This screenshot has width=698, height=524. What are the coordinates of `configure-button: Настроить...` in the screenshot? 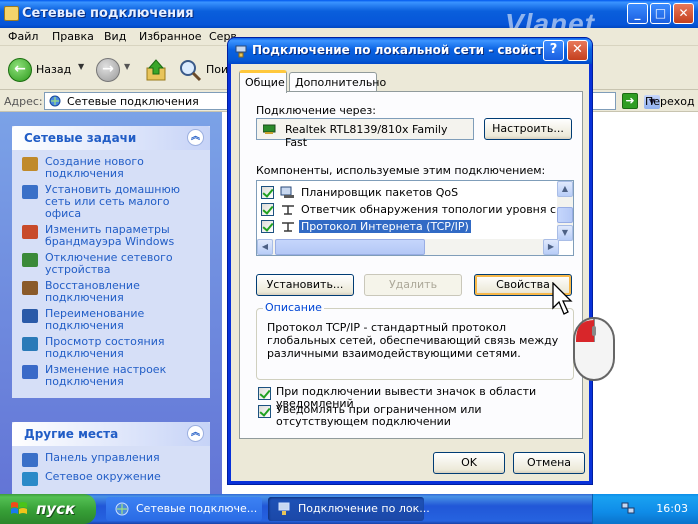 It's located at (528, 129).